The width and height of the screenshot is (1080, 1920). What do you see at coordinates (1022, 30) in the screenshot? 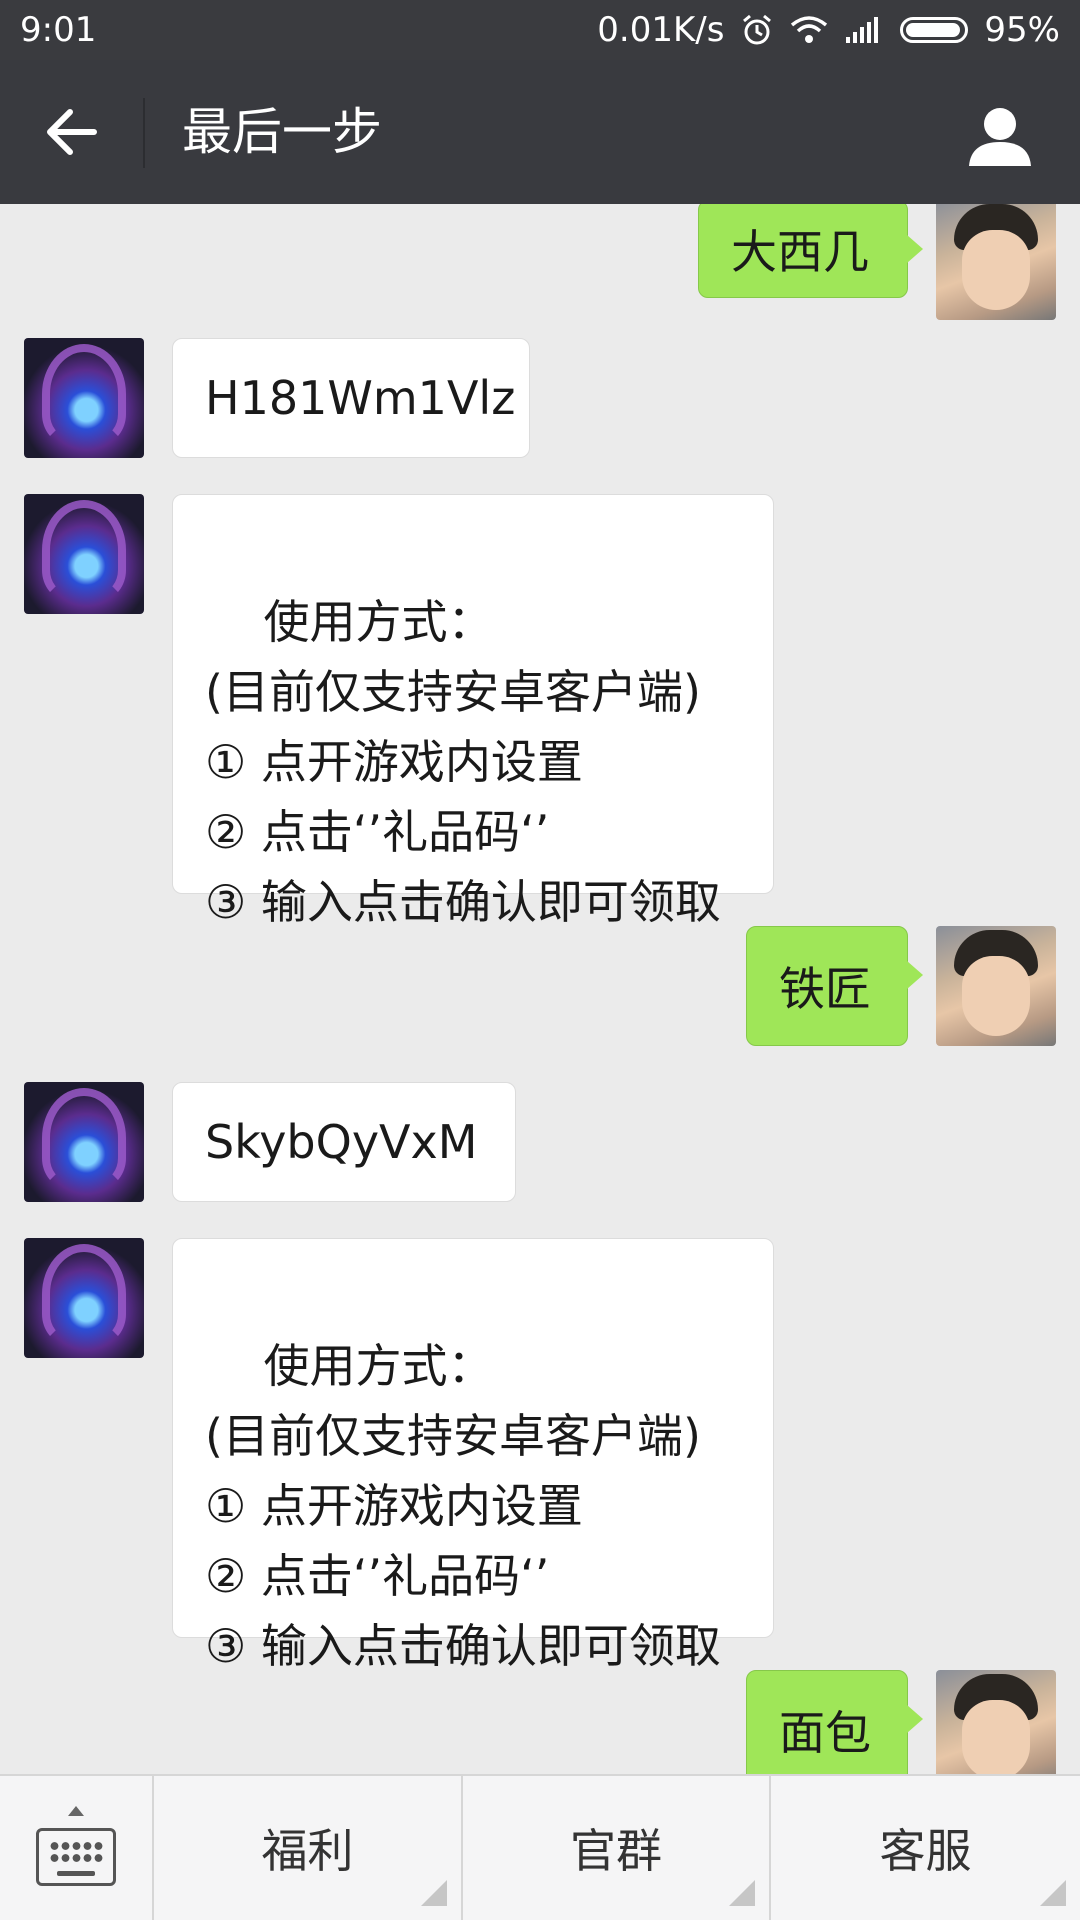
I see `battery-percent: 95%` at bounding box center [1022, 30].